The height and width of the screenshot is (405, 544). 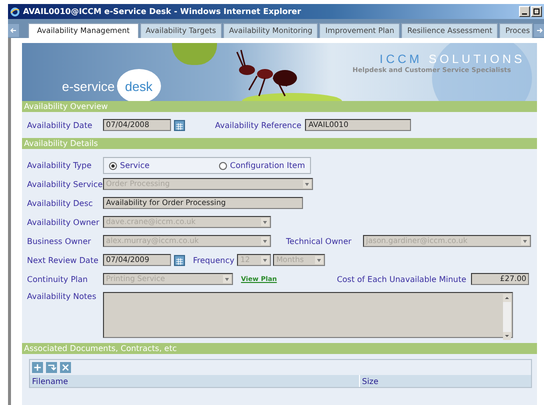 I want to click on delete-button, so click(x=65, y=367).